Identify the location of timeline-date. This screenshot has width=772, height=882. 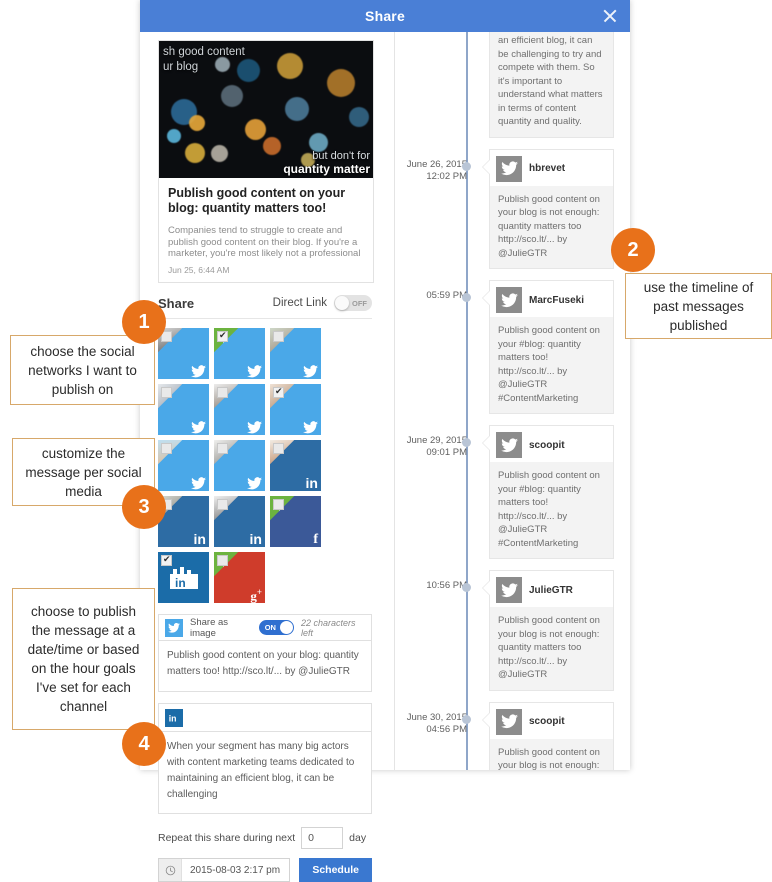
(435, 85).